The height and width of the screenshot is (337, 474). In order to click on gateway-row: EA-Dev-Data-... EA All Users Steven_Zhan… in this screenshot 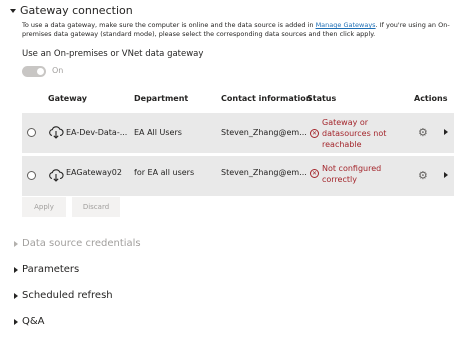, I will do `click(238, 133)`.